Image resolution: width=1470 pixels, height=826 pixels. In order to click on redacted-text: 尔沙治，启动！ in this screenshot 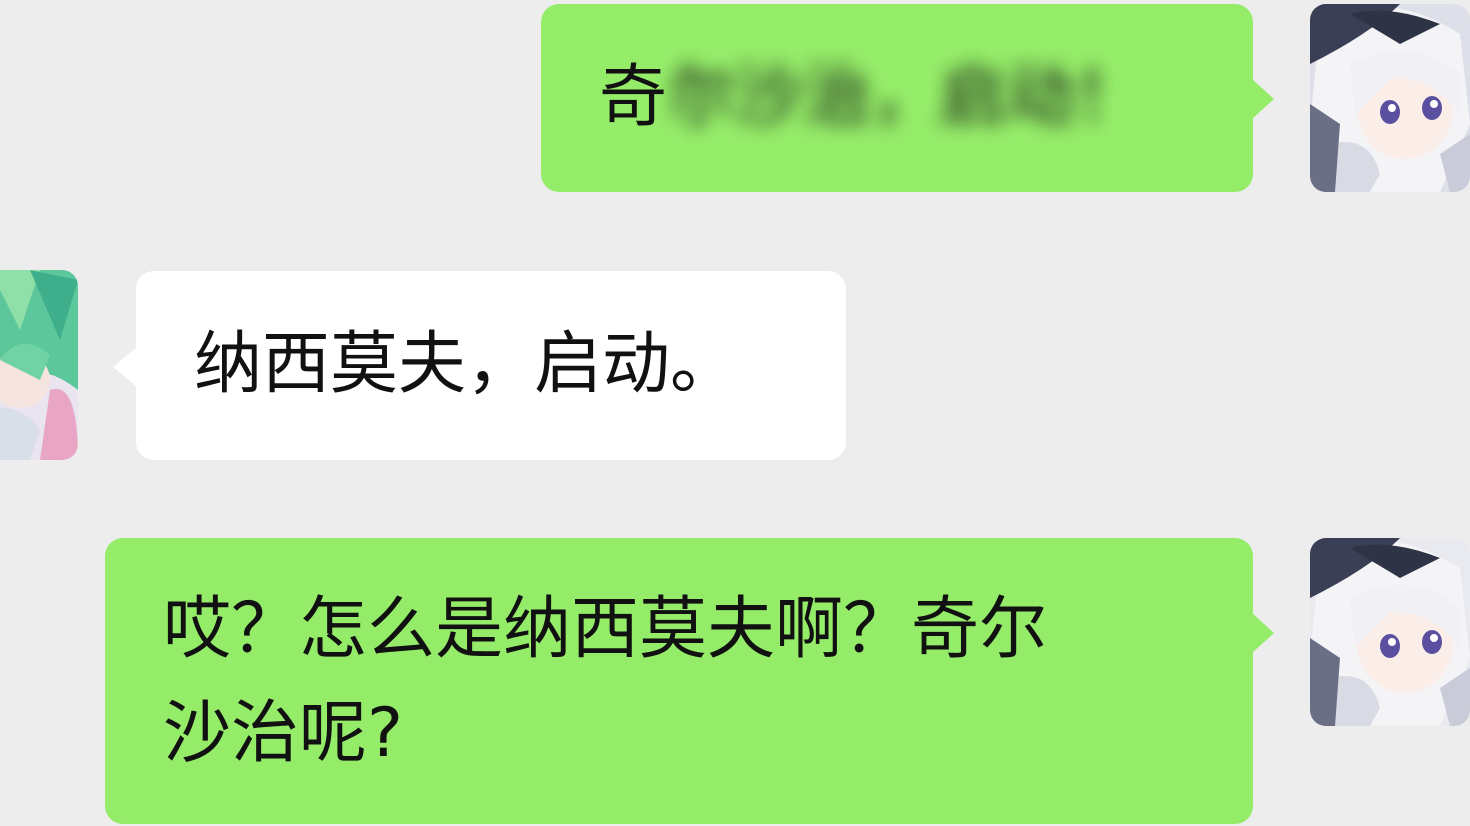, I will do `click(905, 97)`.